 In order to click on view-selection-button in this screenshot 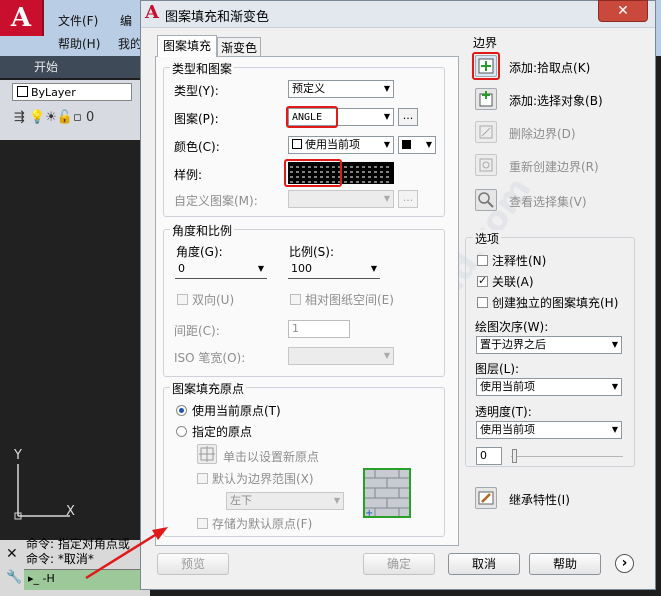, I will do `click(486, 200)`.